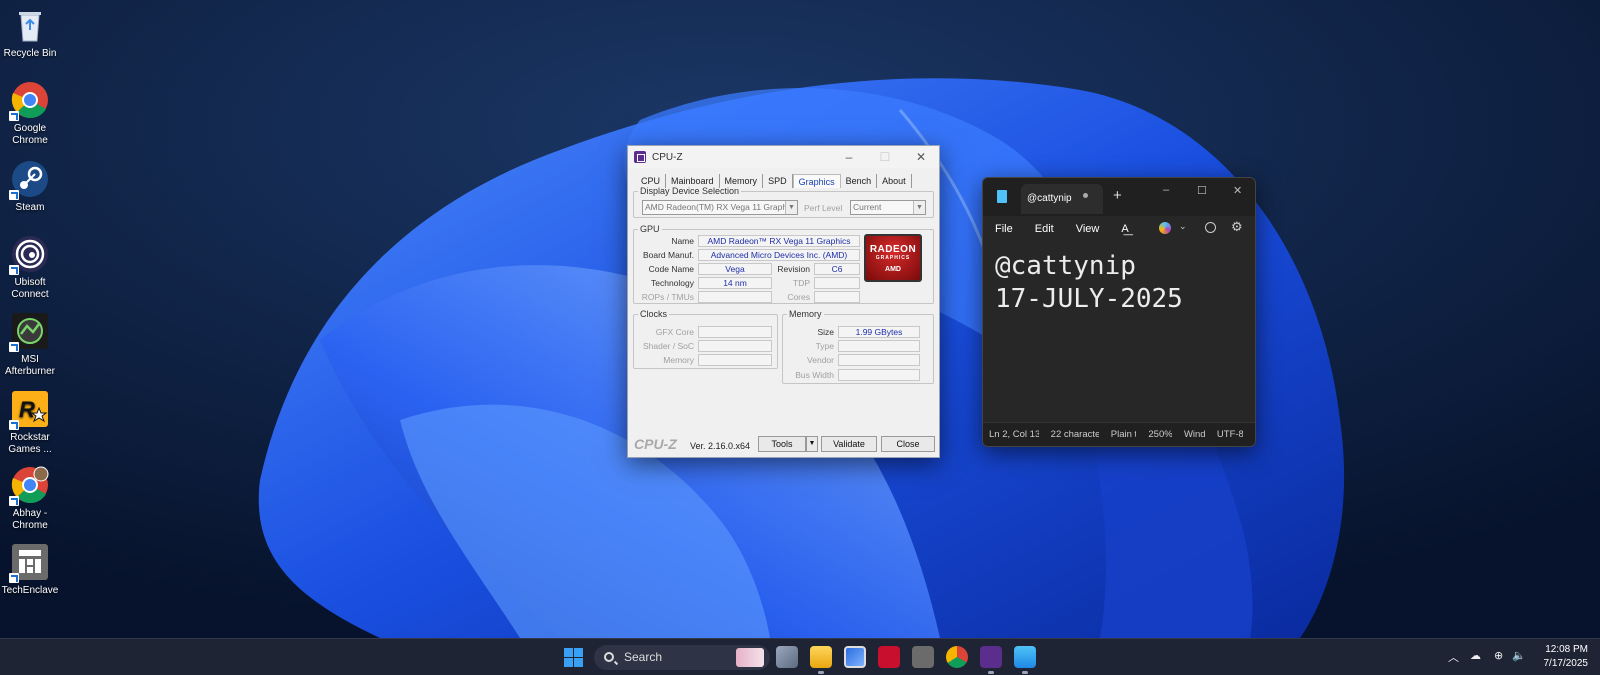  I want to click on memory-vendor-value, so click(879, 360).